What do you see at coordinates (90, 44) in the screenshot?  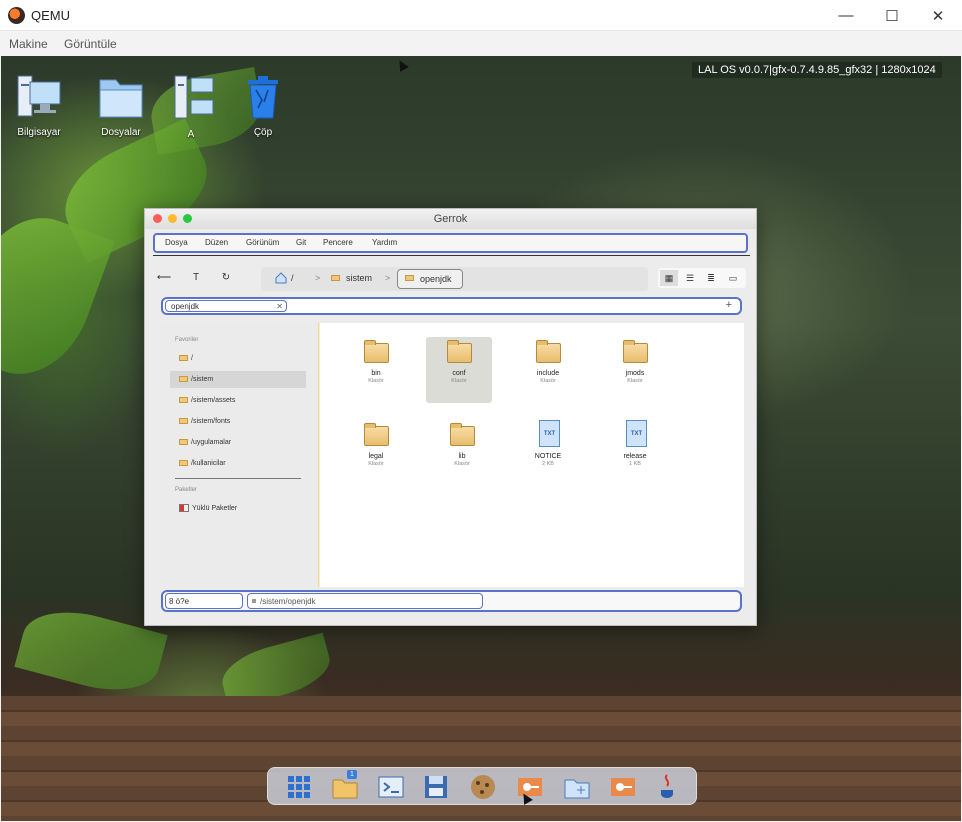 I see `menu-goruntule: Görüntüle` at bounding box center [90, 44].